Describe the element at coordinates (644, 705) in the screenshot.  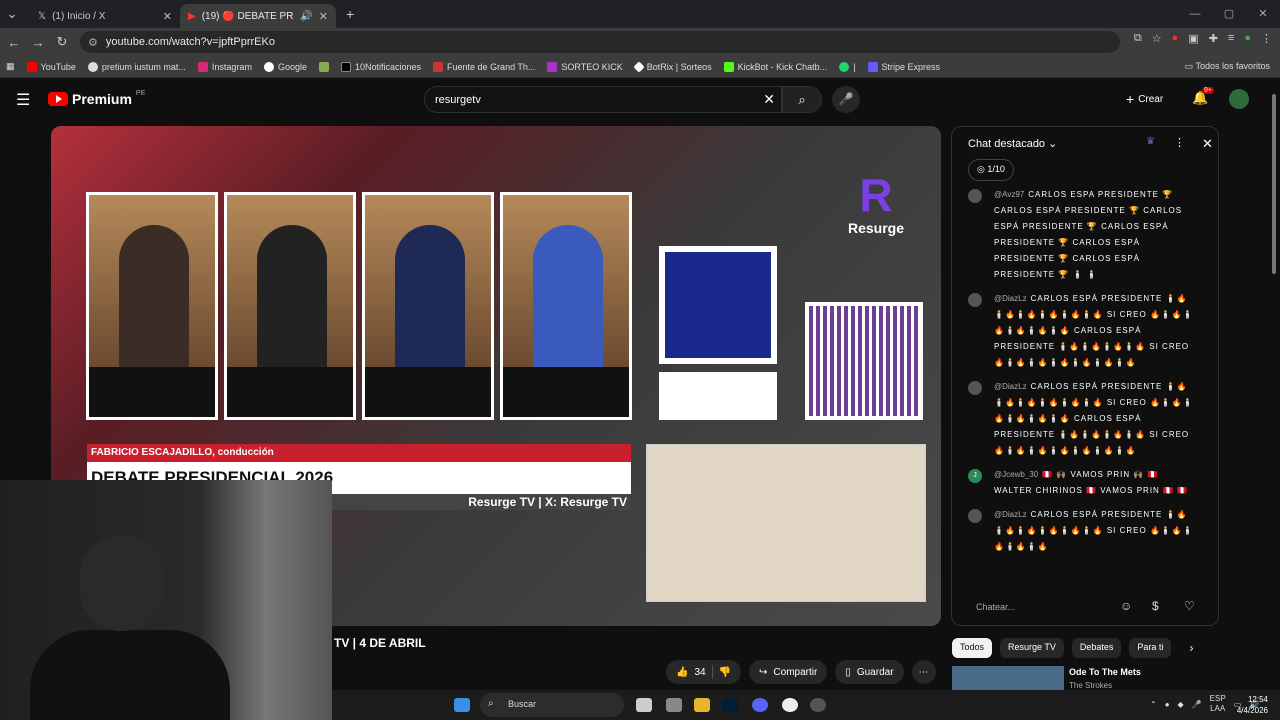
I see `task-view-icon` at that location.